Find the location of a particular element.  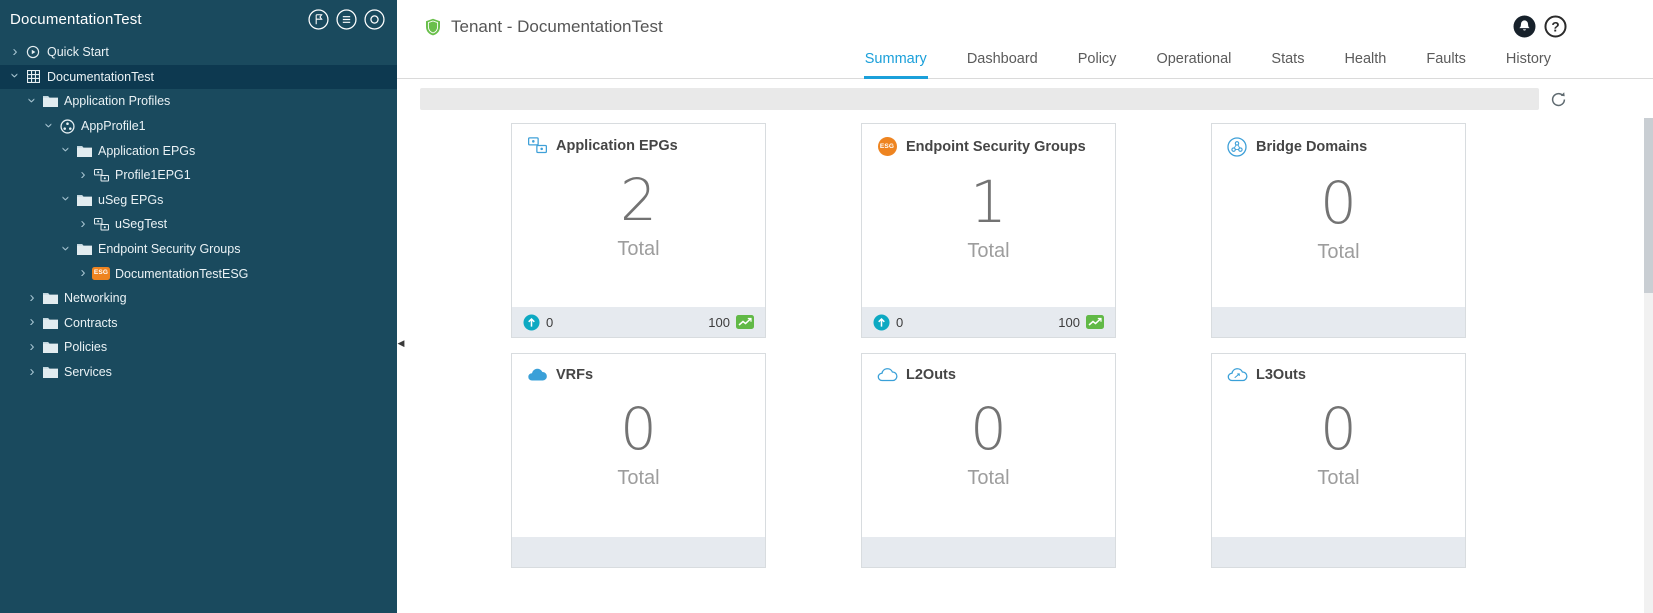

tree-item: › Application Profiles is located at coordinates (198, 101).